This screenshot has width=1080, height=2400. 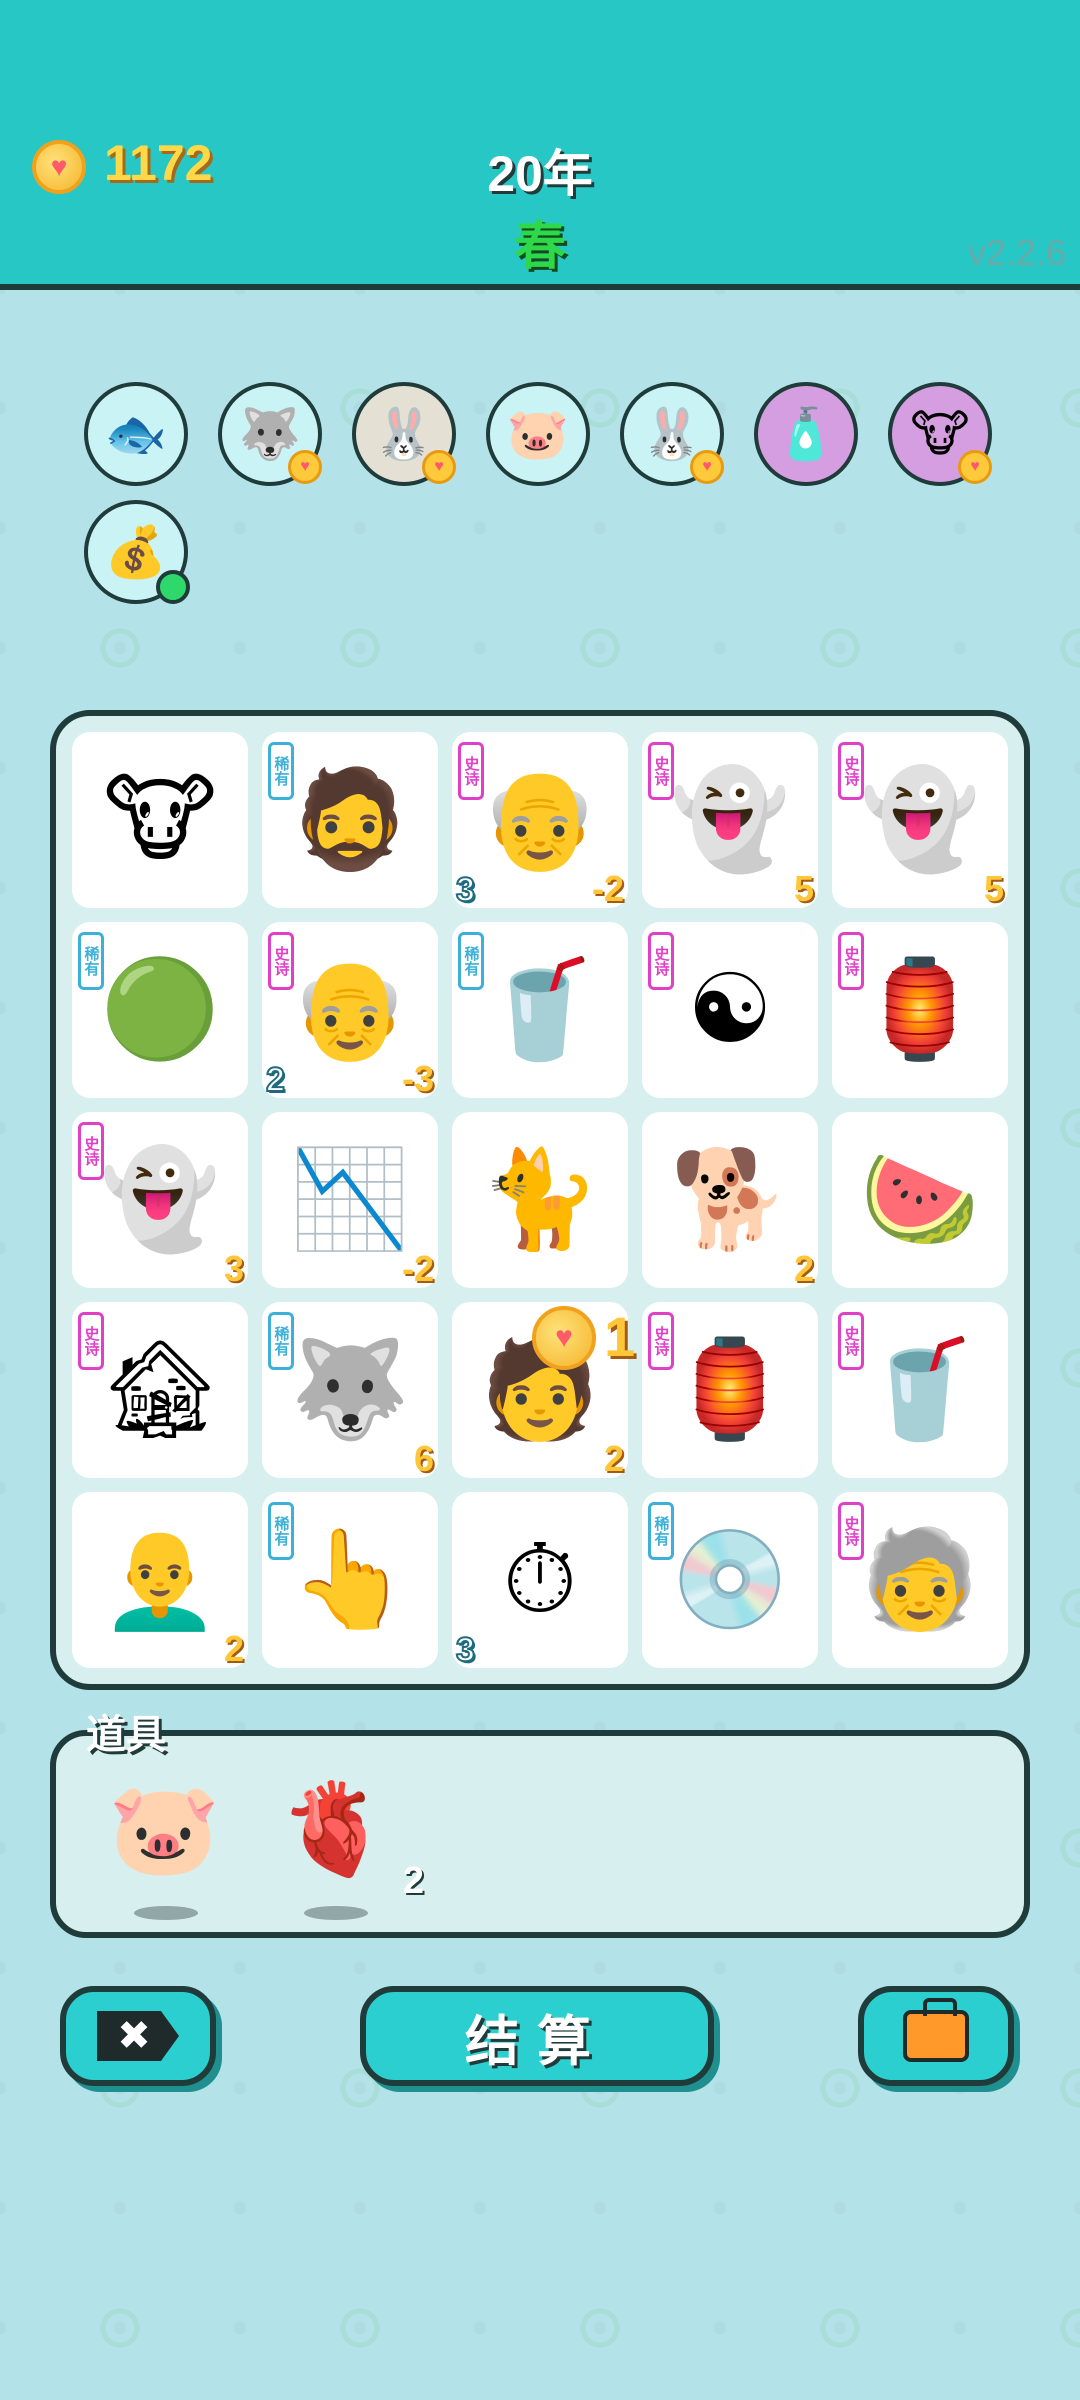 What do you see at coordinates (160, 1010) in the screenshot?
I see `grid-cell-wood-element: 🟢 稀有` at bounding box center [160, 1010].